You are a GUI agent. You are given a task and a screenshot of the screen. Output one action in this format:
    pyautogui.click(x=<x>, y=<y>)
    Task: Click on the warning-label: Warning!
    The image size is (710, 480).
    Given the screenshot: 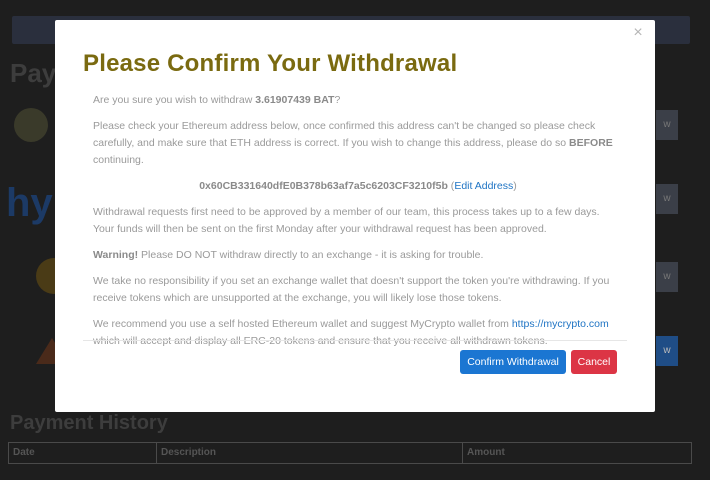 What is the action you would take?
    pyautogui.click(x=116, y=255)
    